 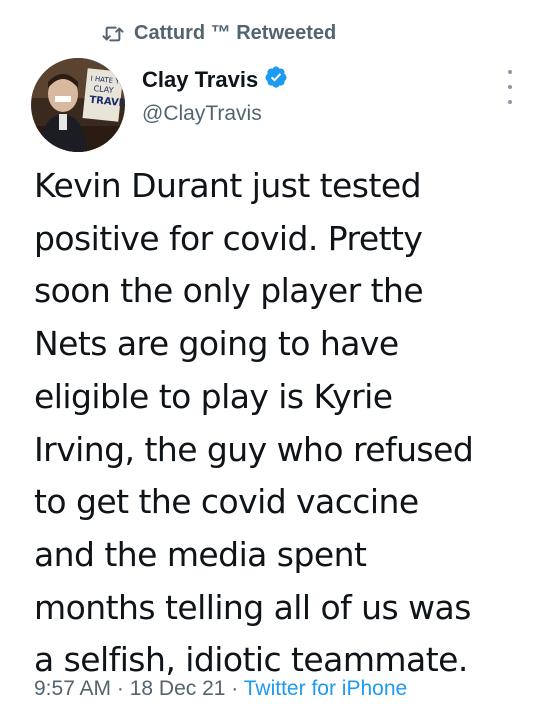 I want to click on author-info: Clay Travis @ClayTravis, so click(x=215, y=95).